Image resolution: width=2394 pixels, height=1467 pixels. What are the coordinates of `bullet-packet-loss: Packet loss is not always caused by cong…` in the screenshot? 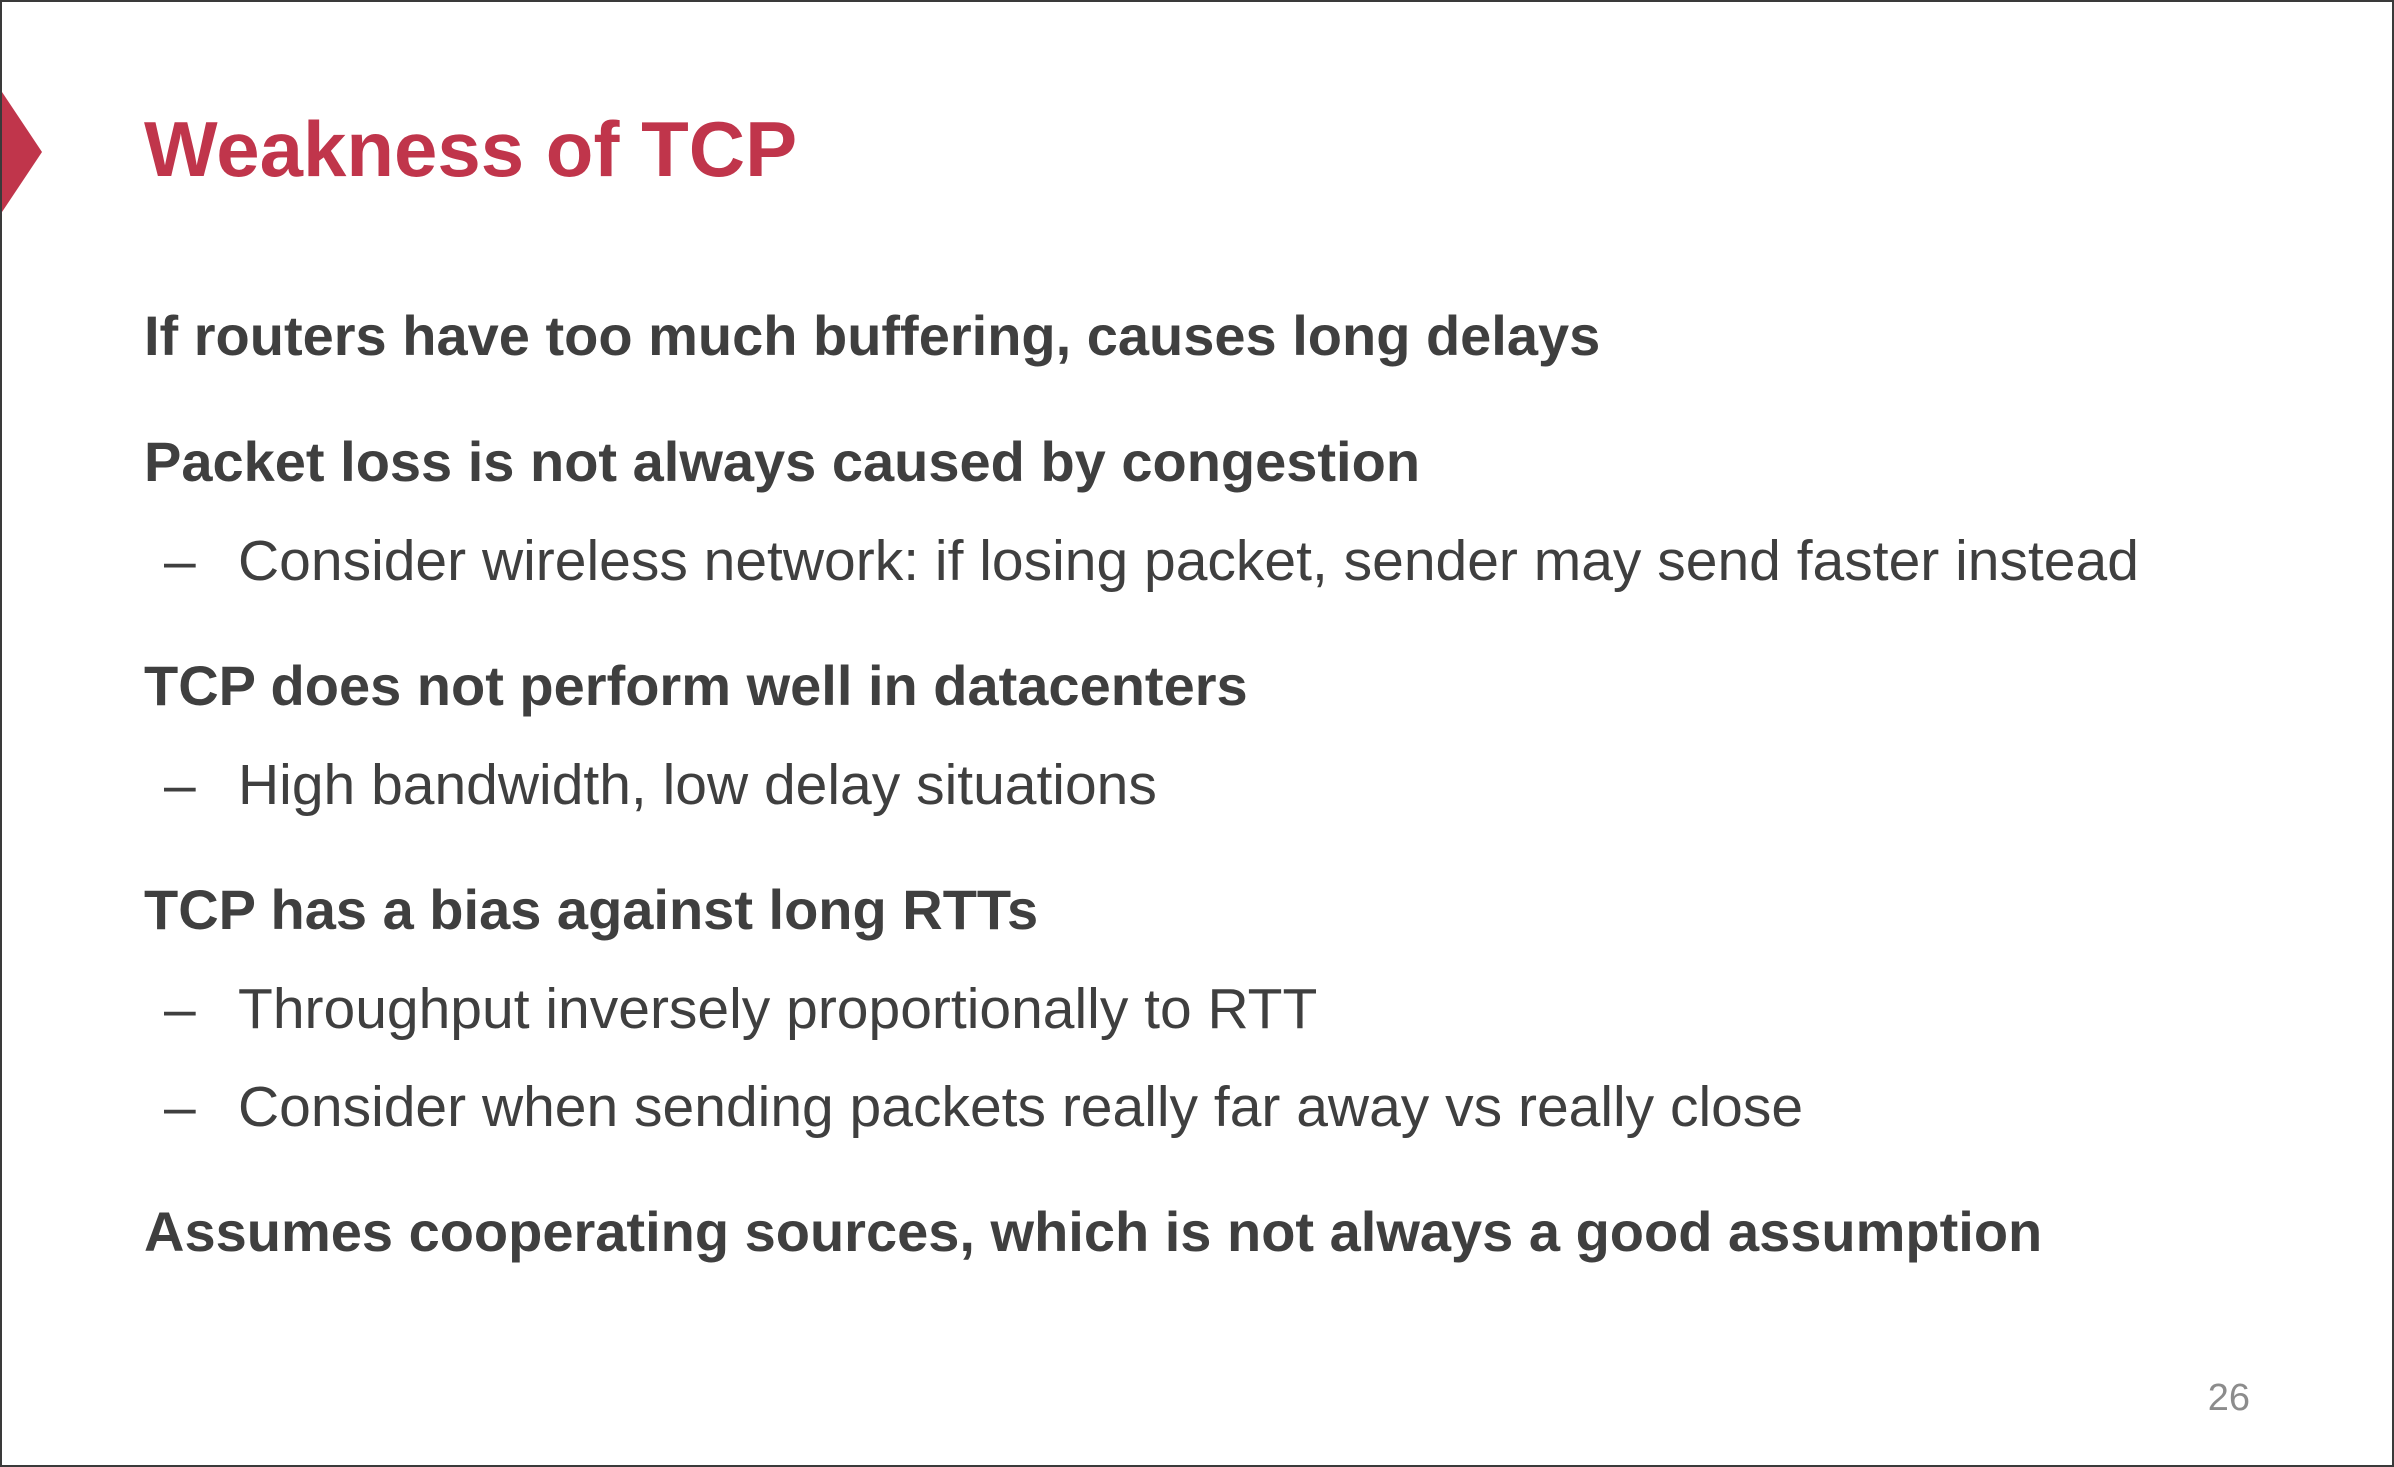 It's located at (782, 461).